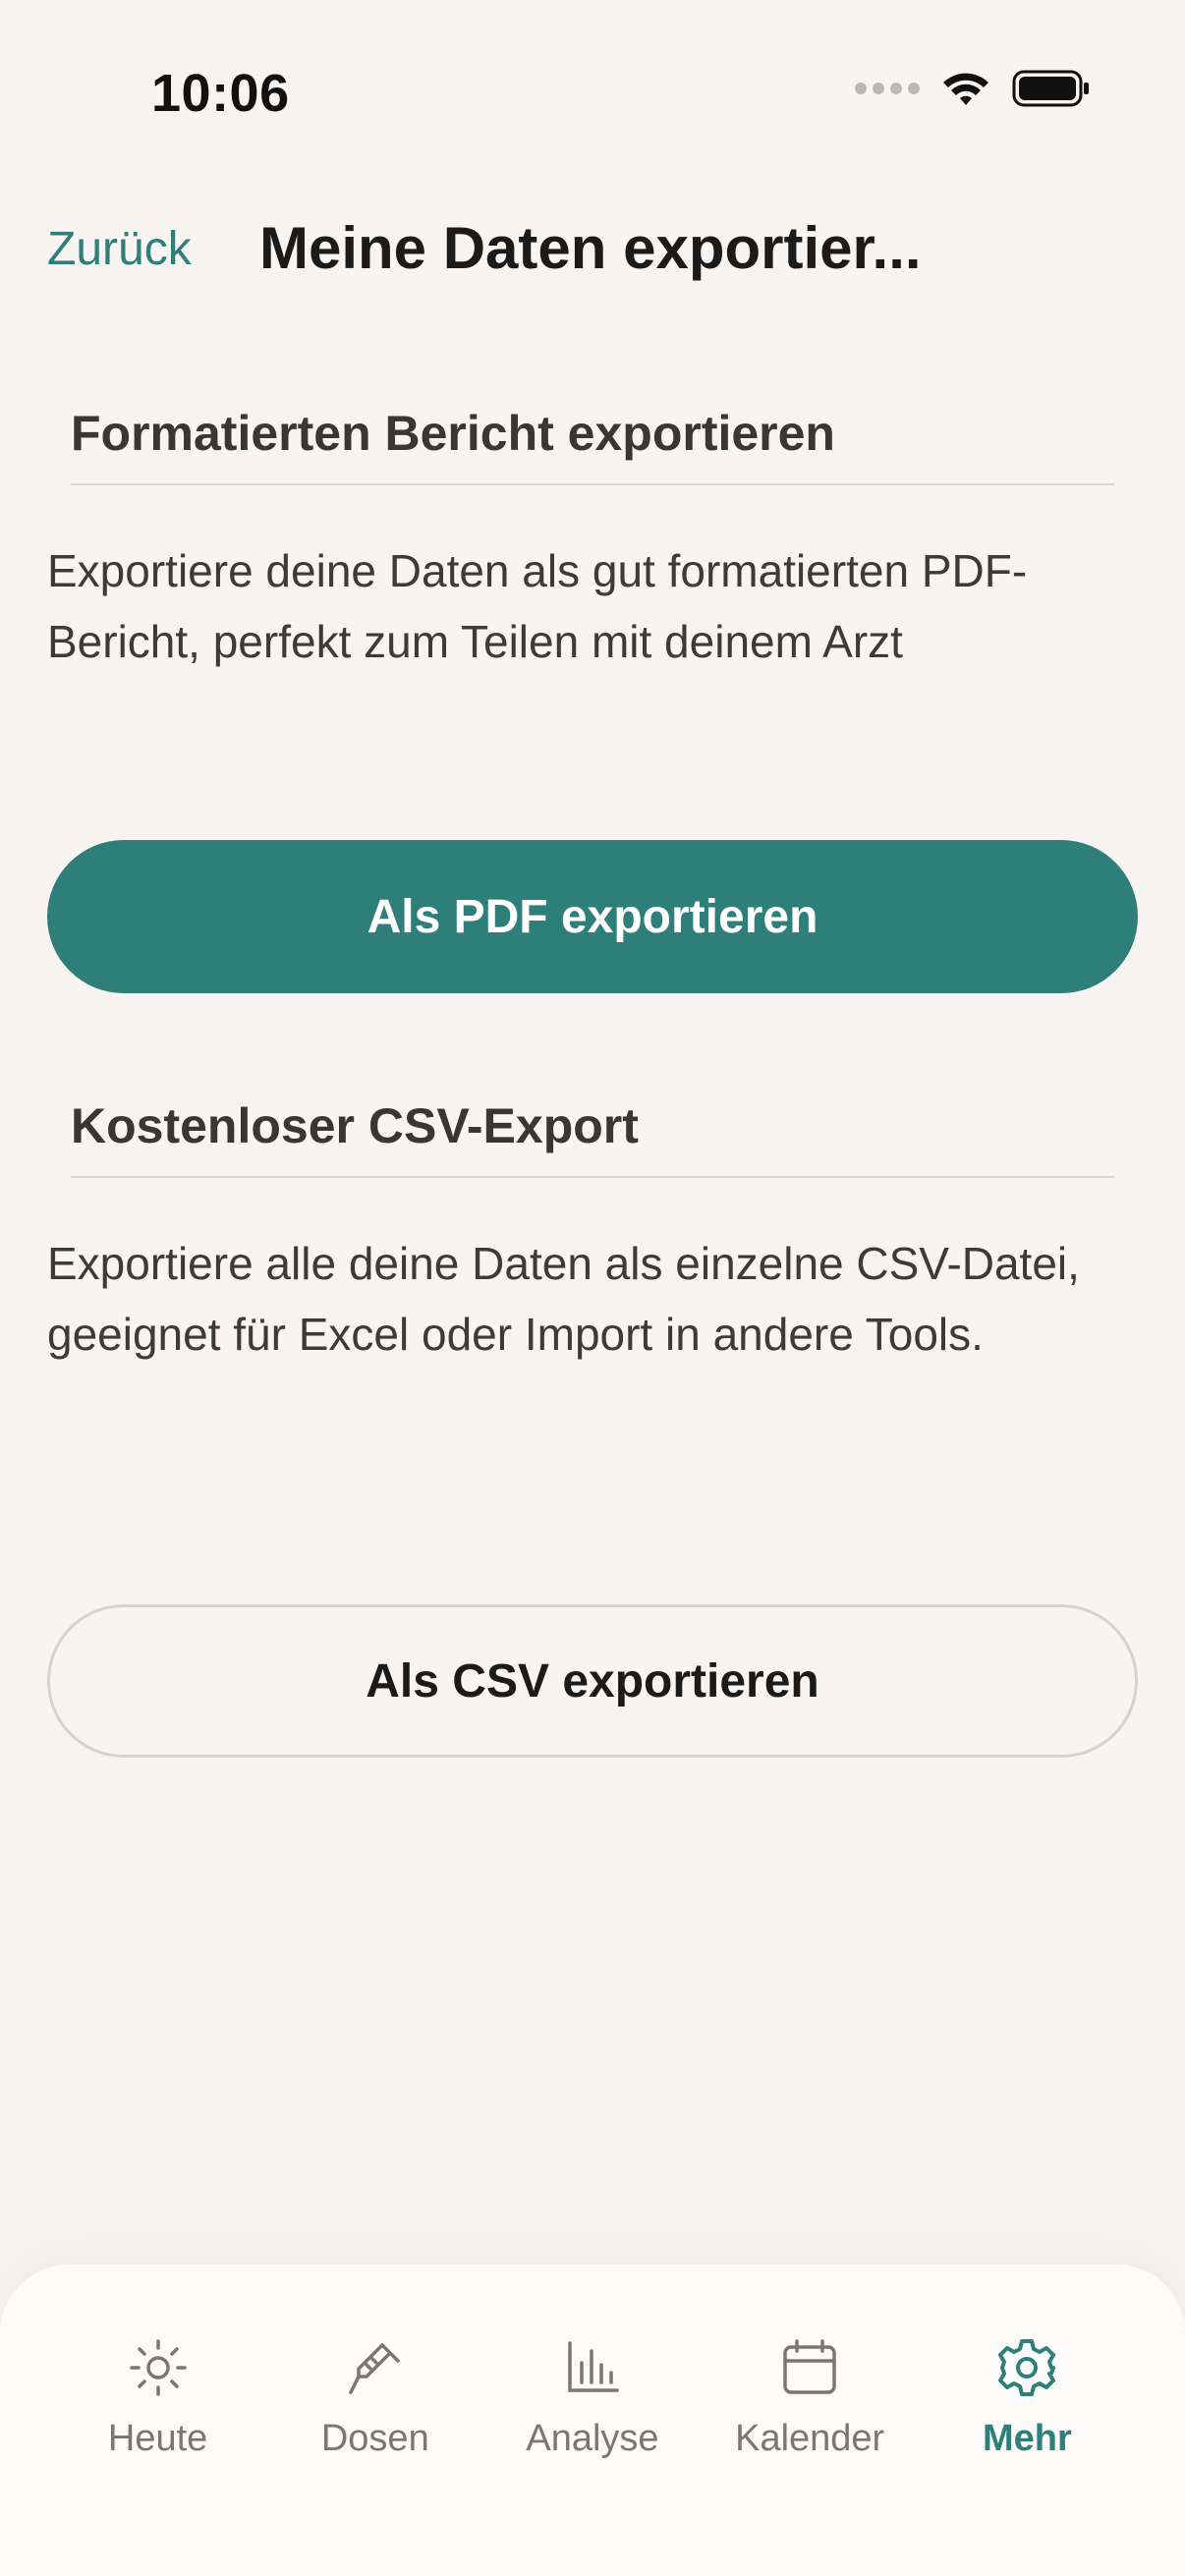  What do you see at coordinates (221, 93) in the screenshot?
I see `status-time: 10:06` at bounding box center [221, 93].